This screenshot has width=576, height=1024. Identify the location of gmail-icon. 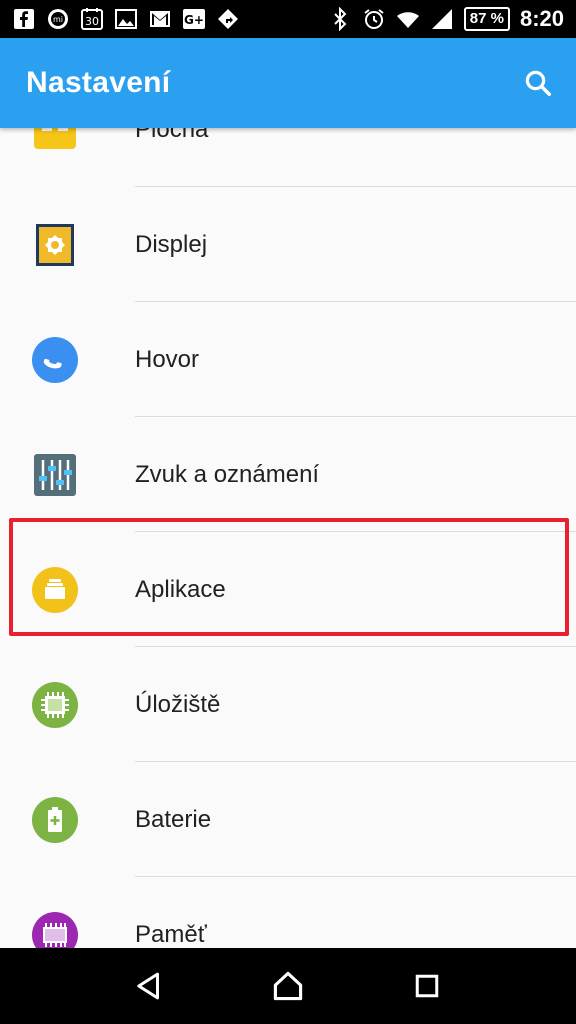
(160, 19).